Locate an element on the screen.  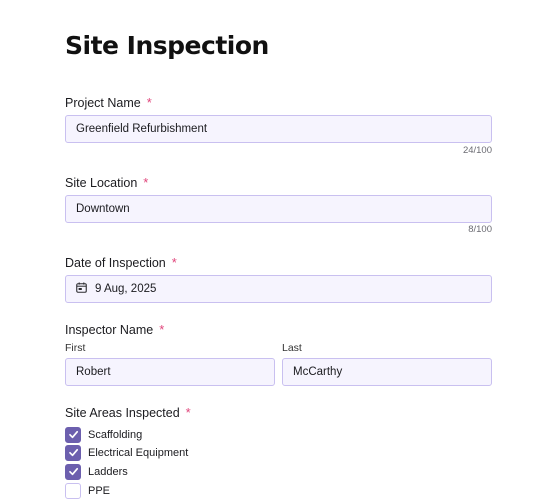
page-title: Site Inspection is located at coordinates (167, 45).